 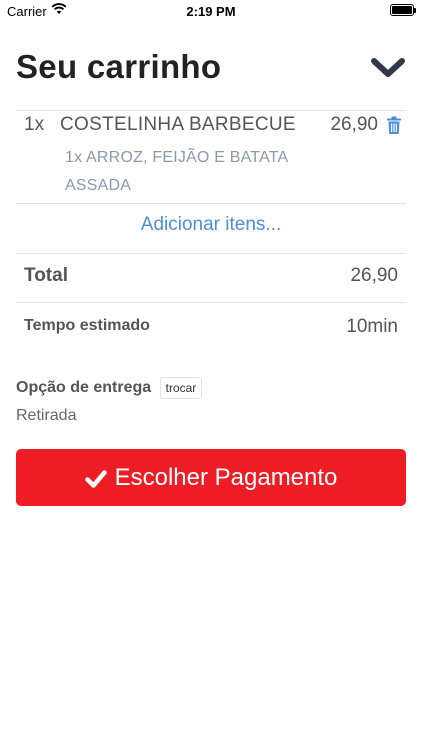 What do you see at coordinates (181, 388) in the screenshot?
I see `change-delivery-button: trocar` at bounding box center [181, 388].